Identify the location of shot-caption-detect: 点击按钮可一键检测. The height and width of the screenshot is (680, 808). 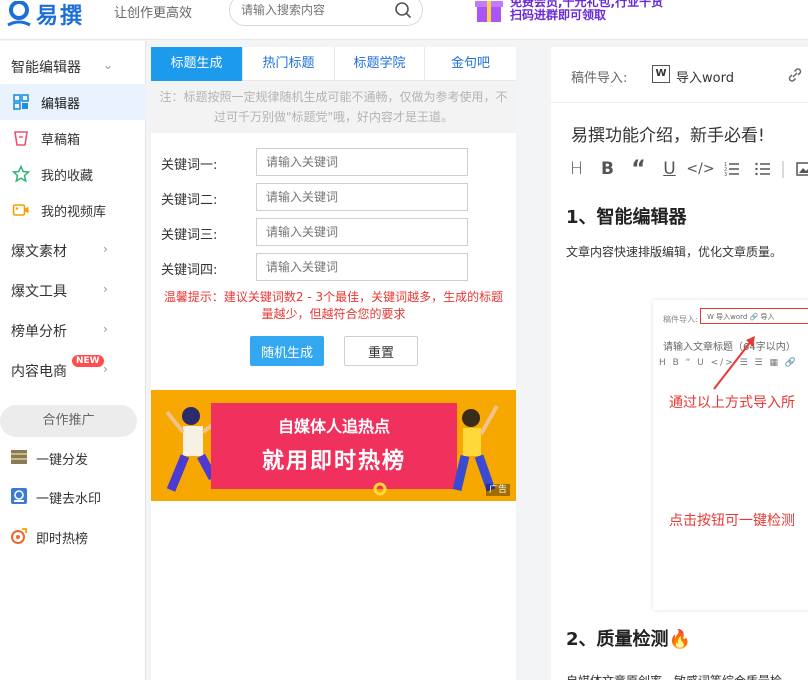
(732, 521).